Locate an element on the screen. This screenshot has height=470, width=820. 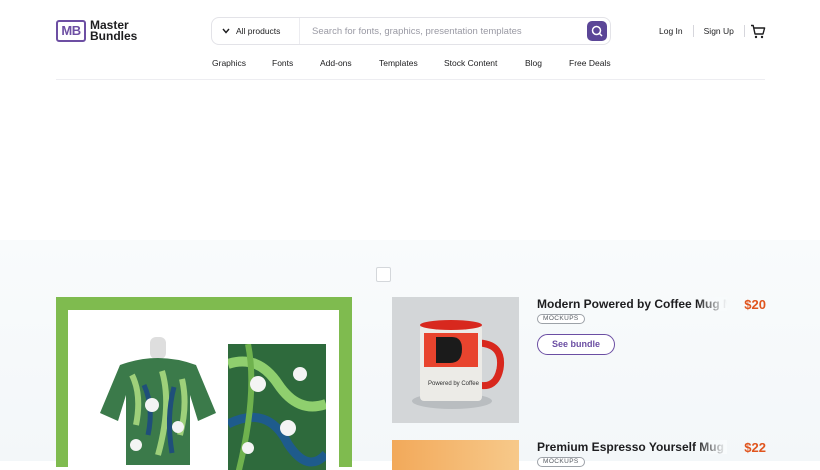
header-divider is located at coordinates (410, 79).